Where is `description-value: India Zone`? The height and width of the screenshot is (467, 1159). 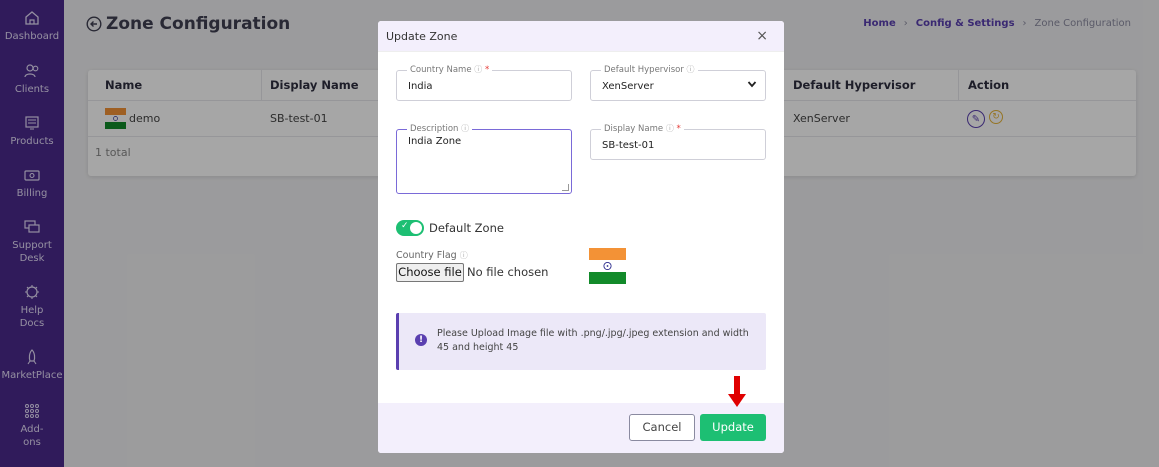 description-value: India Zone is located at coordinates (435, 141).